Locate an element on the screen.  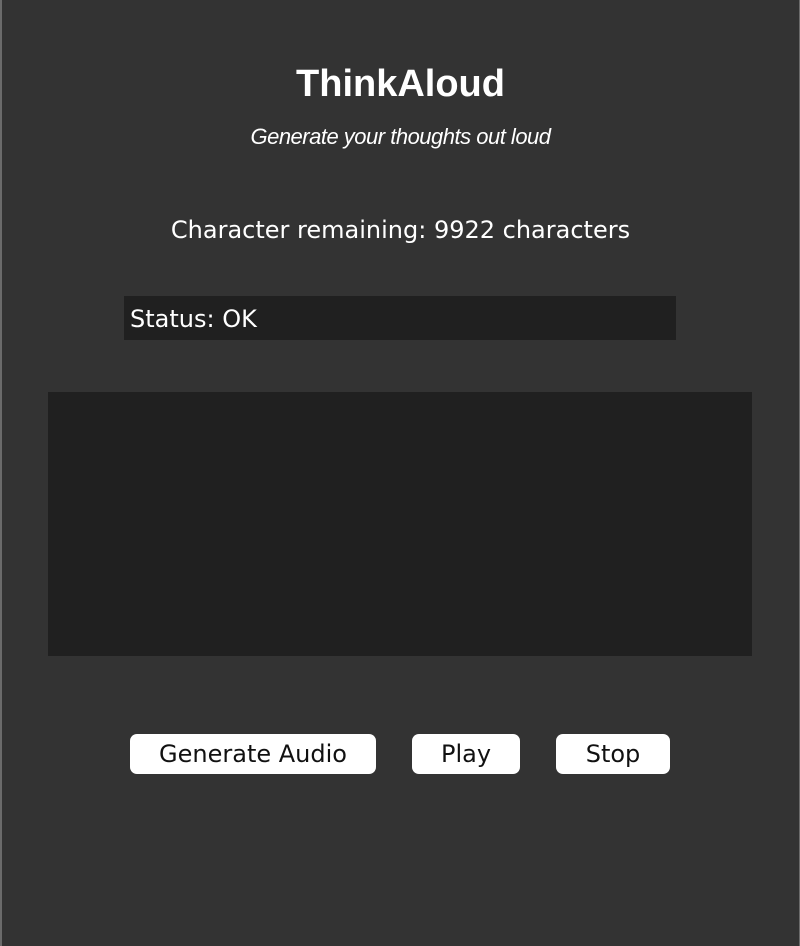
character-remaining-label: Character remaining: 9922 characters is located at coordinates (400, 230).